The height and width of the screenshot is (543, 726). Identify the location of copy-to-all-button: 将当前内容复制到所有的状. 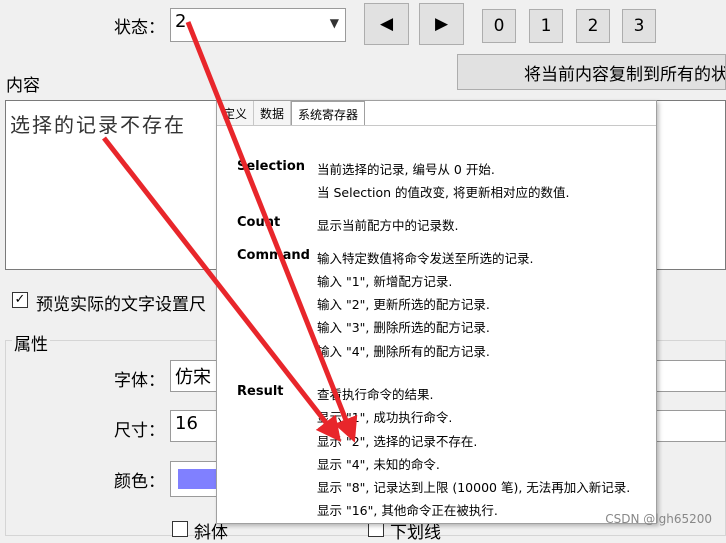
(591, 72).